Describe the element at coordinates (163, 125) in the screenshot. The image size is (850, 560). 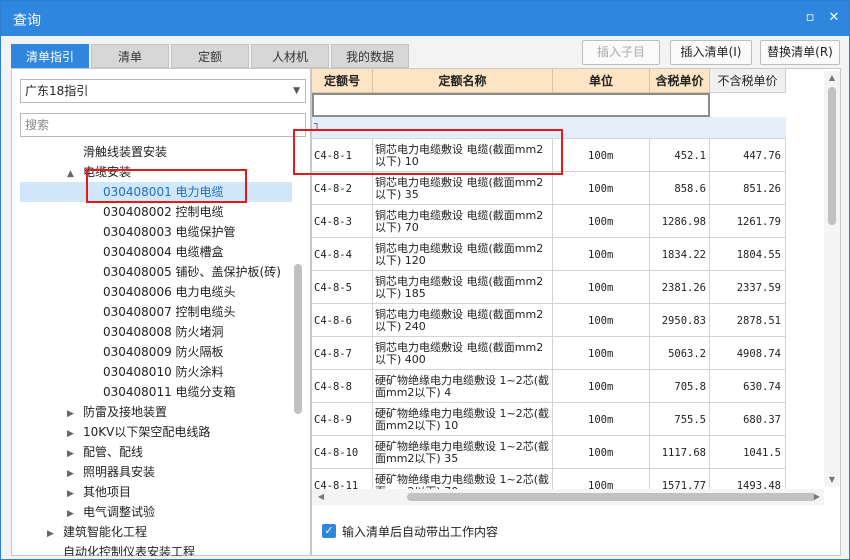
I see `search-input` at that location.